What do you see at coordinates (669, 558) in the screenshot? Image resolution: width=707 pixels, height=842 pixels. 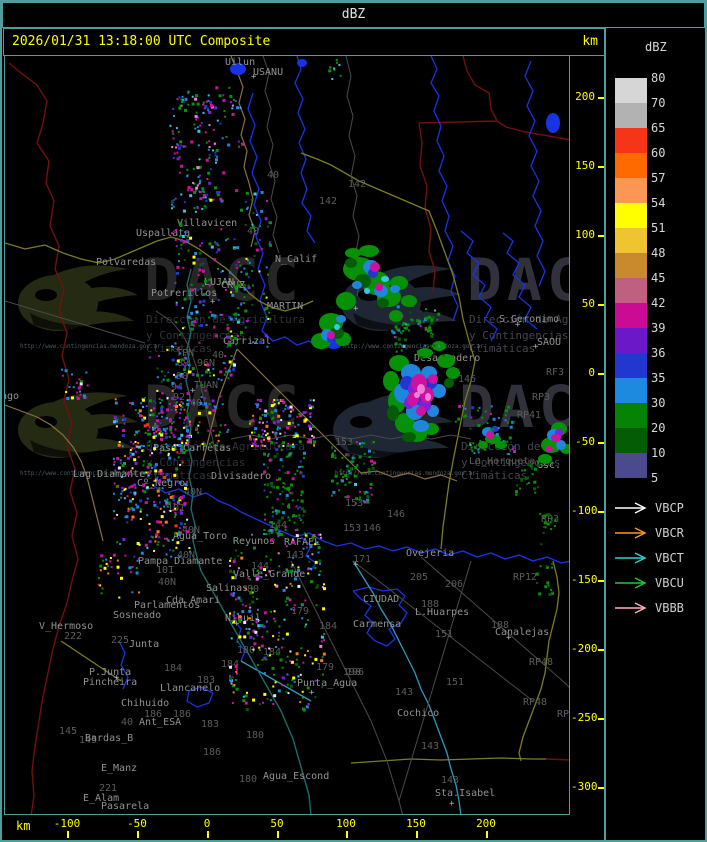 I see `vector-legend-label: VBCT` at bounding box center [669, 558].